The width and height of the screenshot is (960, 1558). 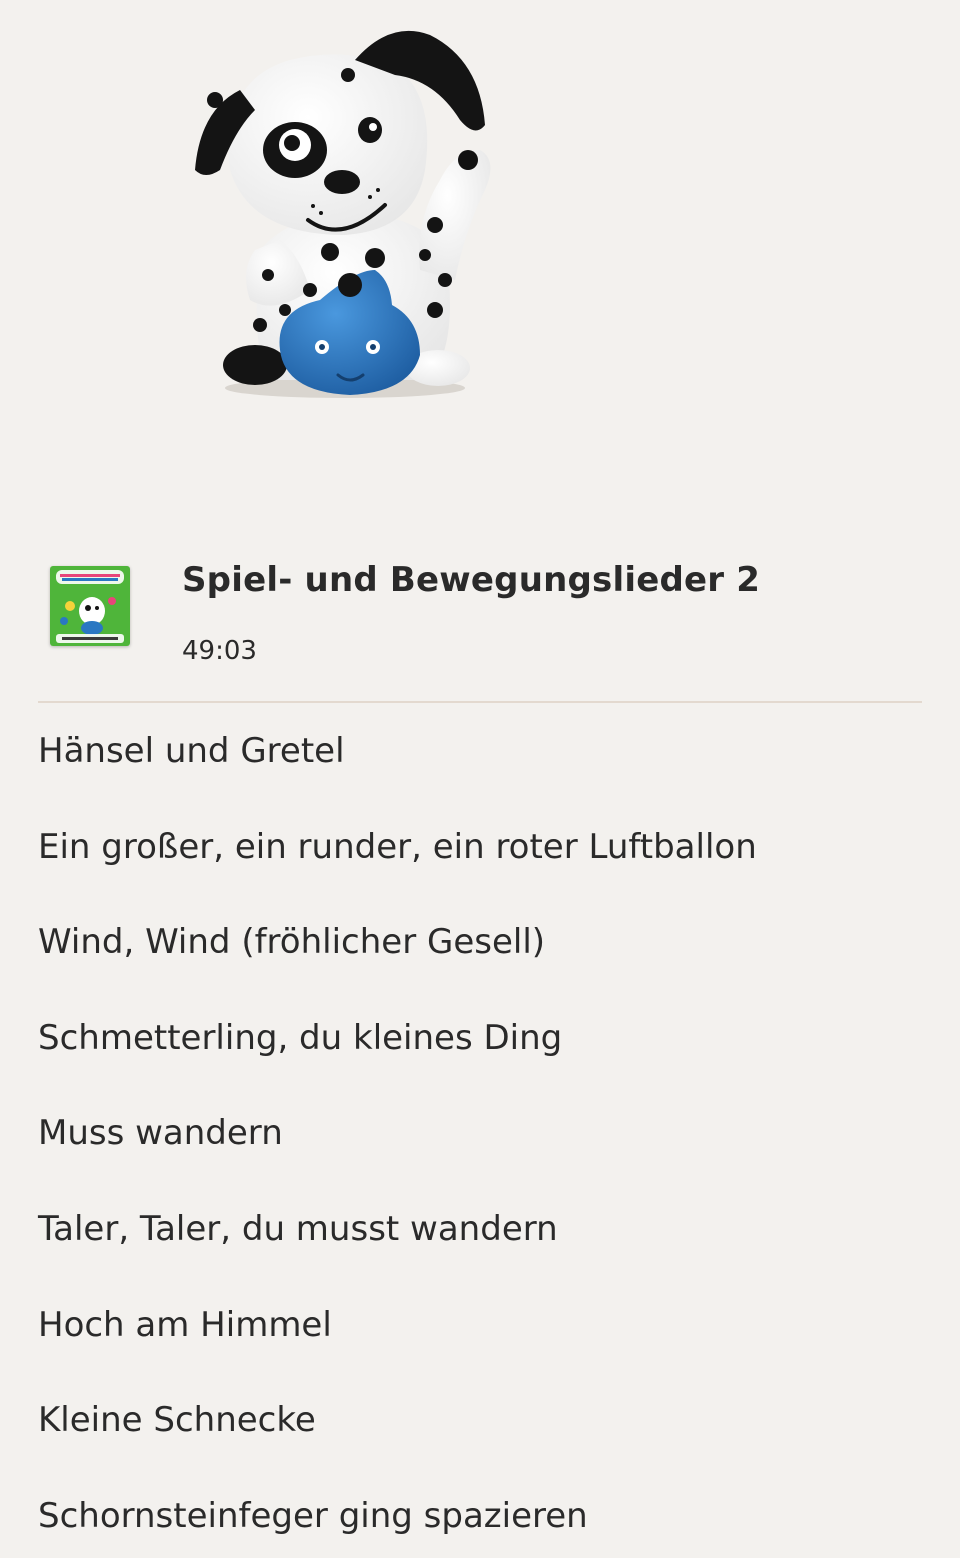 I want to click on album-title: Spiel- und Bewegungslieder 2, so click(x=471, y=580).